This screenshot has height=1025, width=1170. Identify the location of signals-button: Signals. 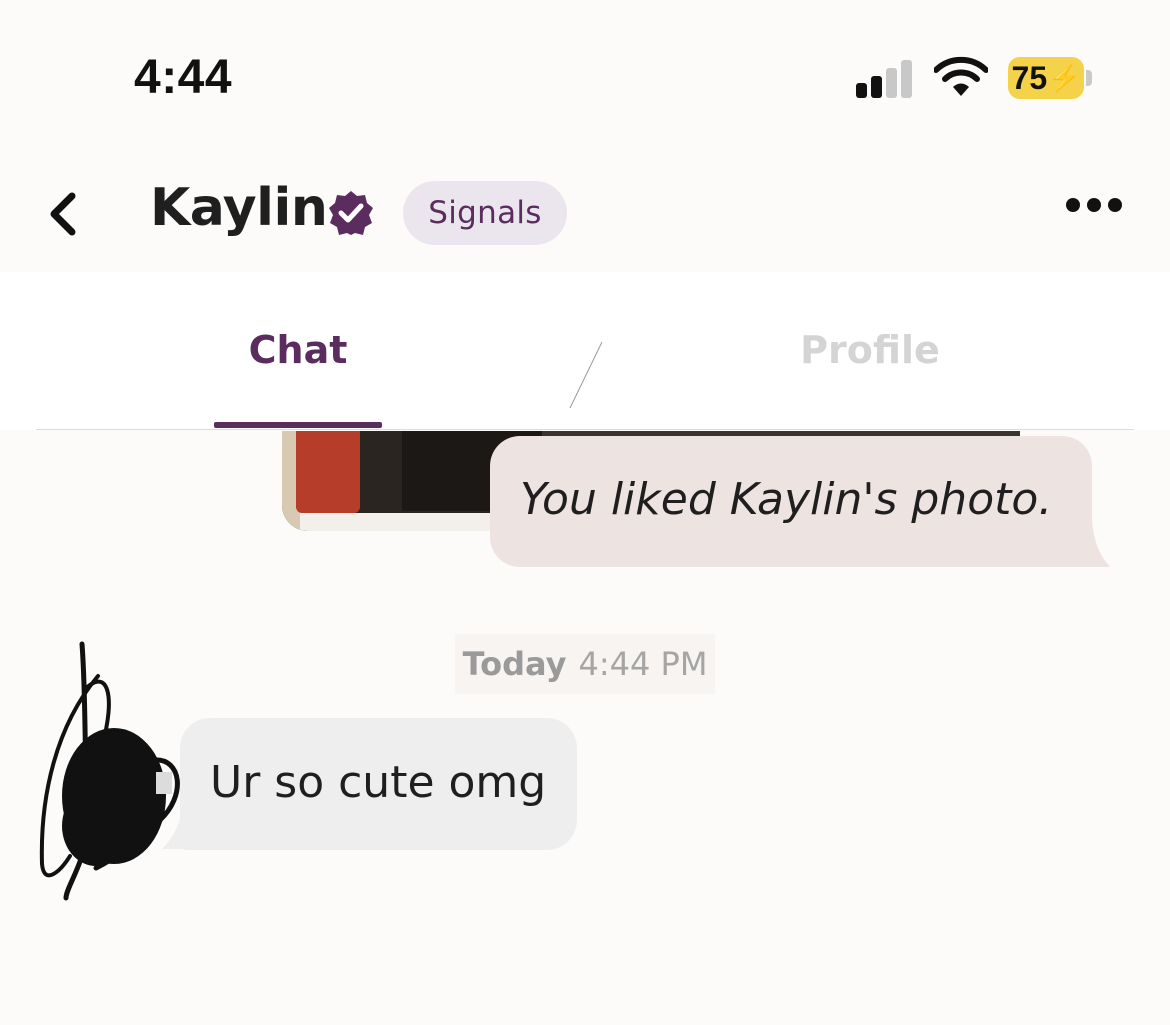
(485, 213).